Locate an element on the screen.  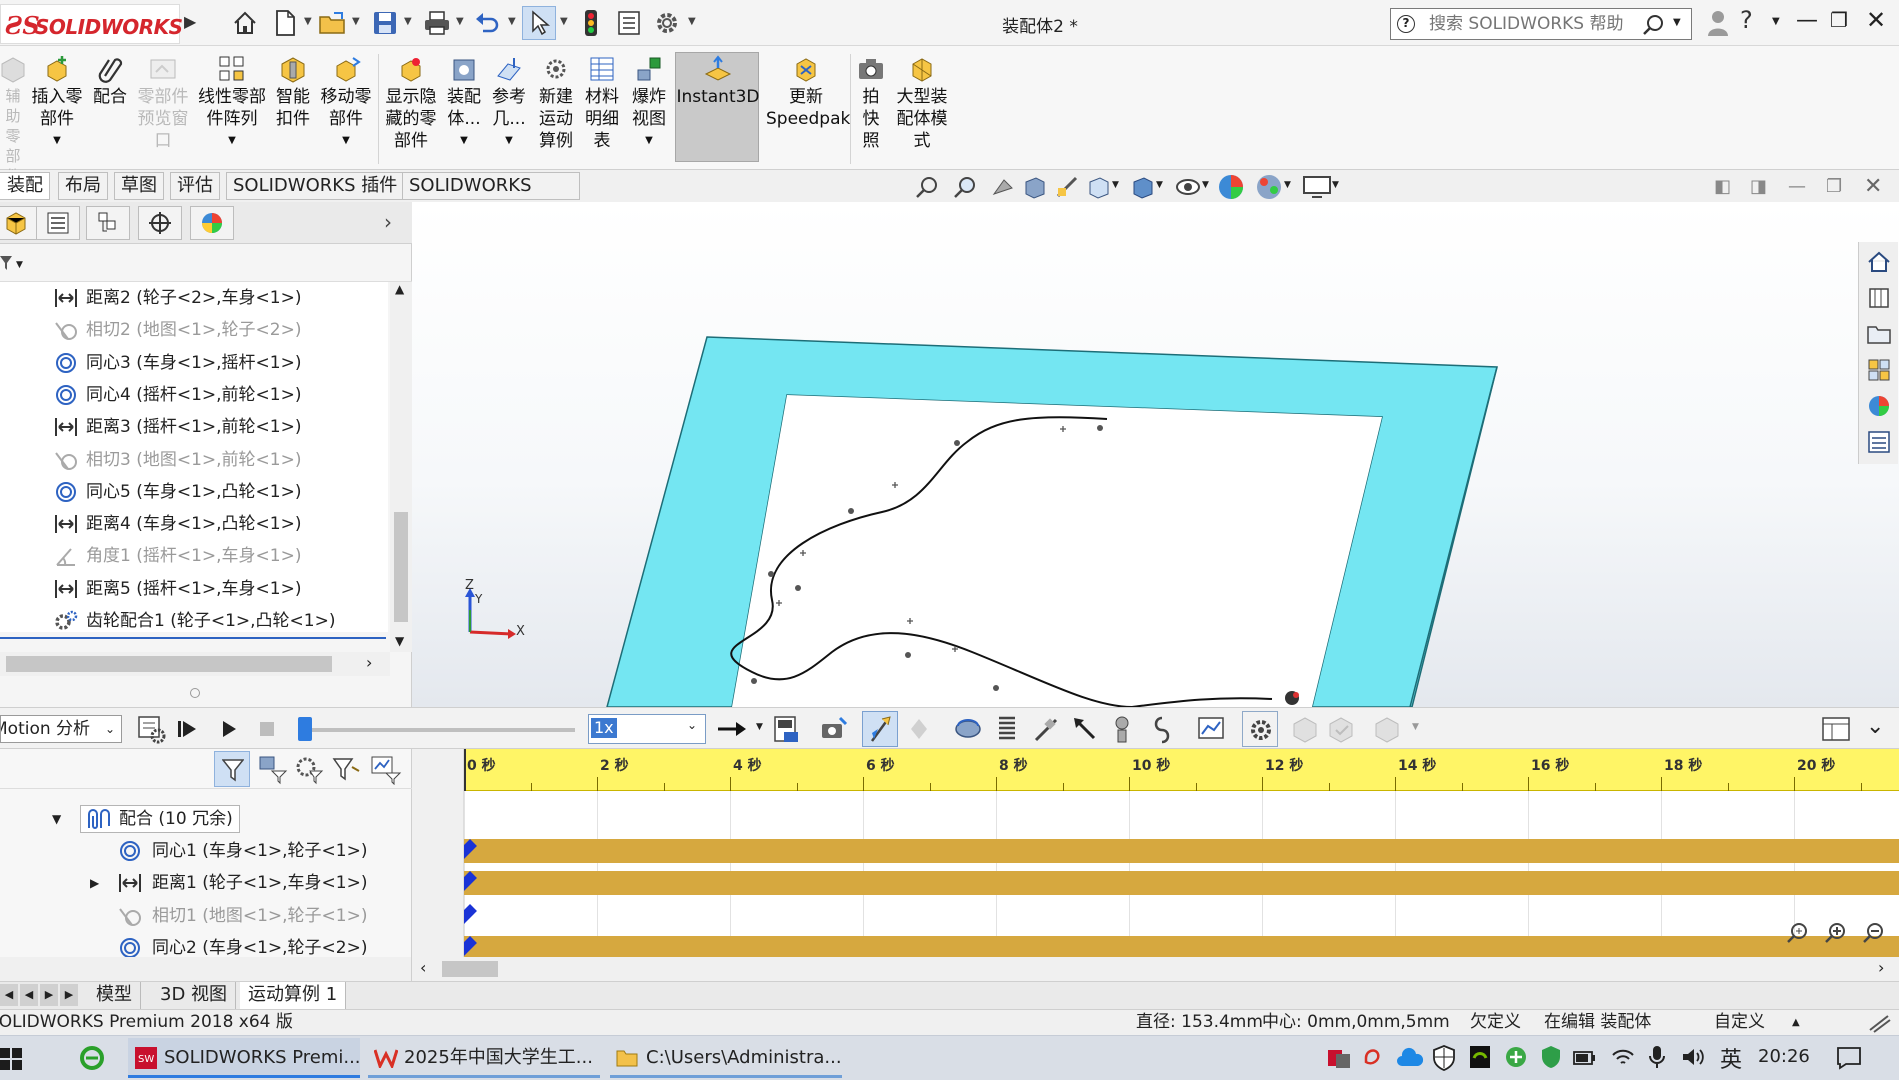
tree-scroll-thumb is located at coordinates (401, 567).